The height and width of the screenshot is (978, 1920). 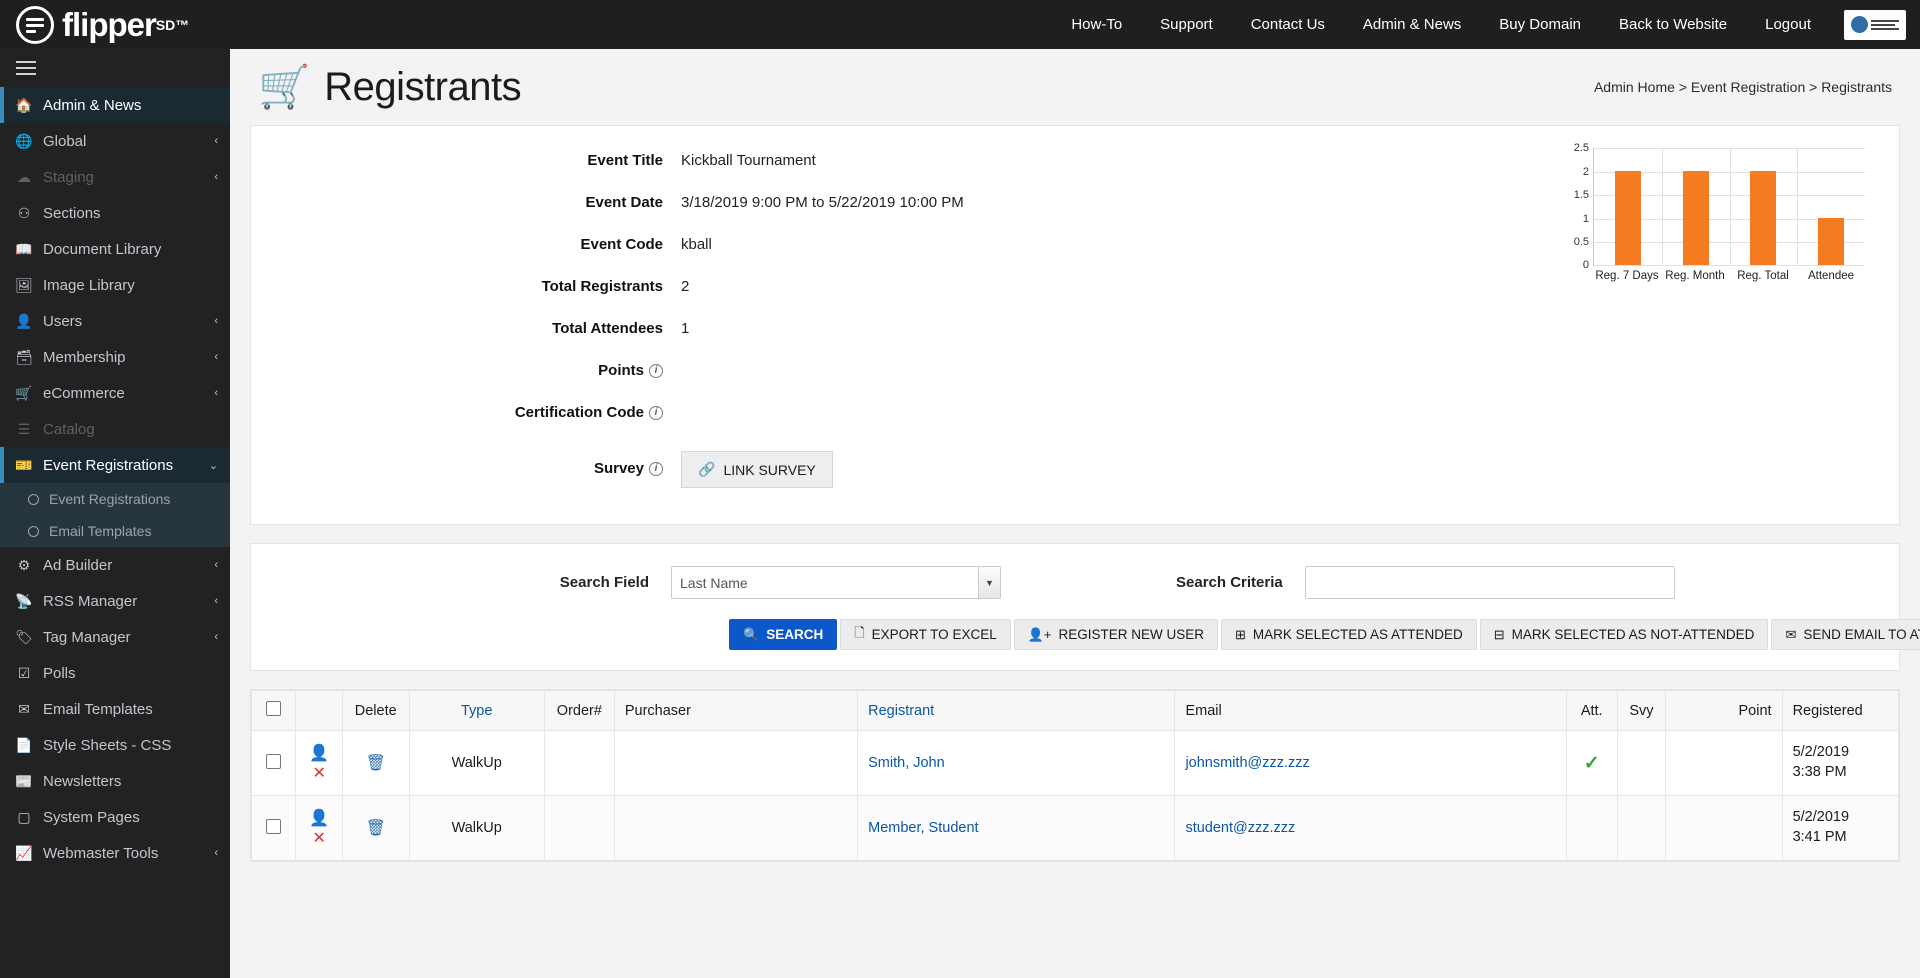 What do you see at coordinates (1247, 763) in the screenshot?
I see `email-link: johnsmith@zzz.zzz` at bounding box center [1247, 763].